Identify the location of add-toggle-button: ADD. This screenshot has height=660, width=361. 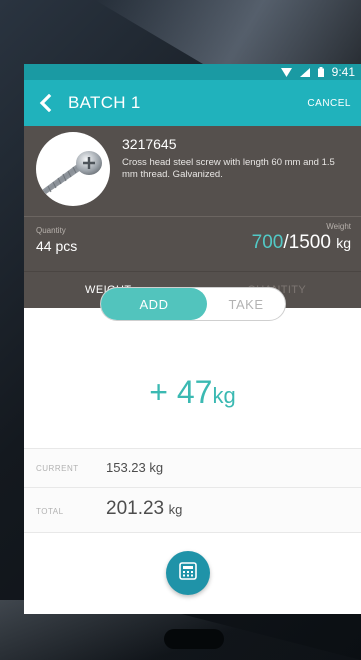
(154, 304).